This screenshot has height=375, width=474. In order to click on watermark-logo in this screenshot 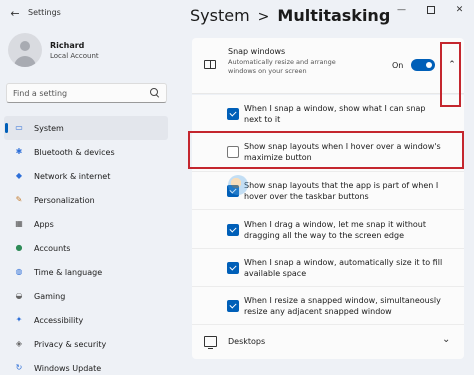, I will do `click(238, 185)`.